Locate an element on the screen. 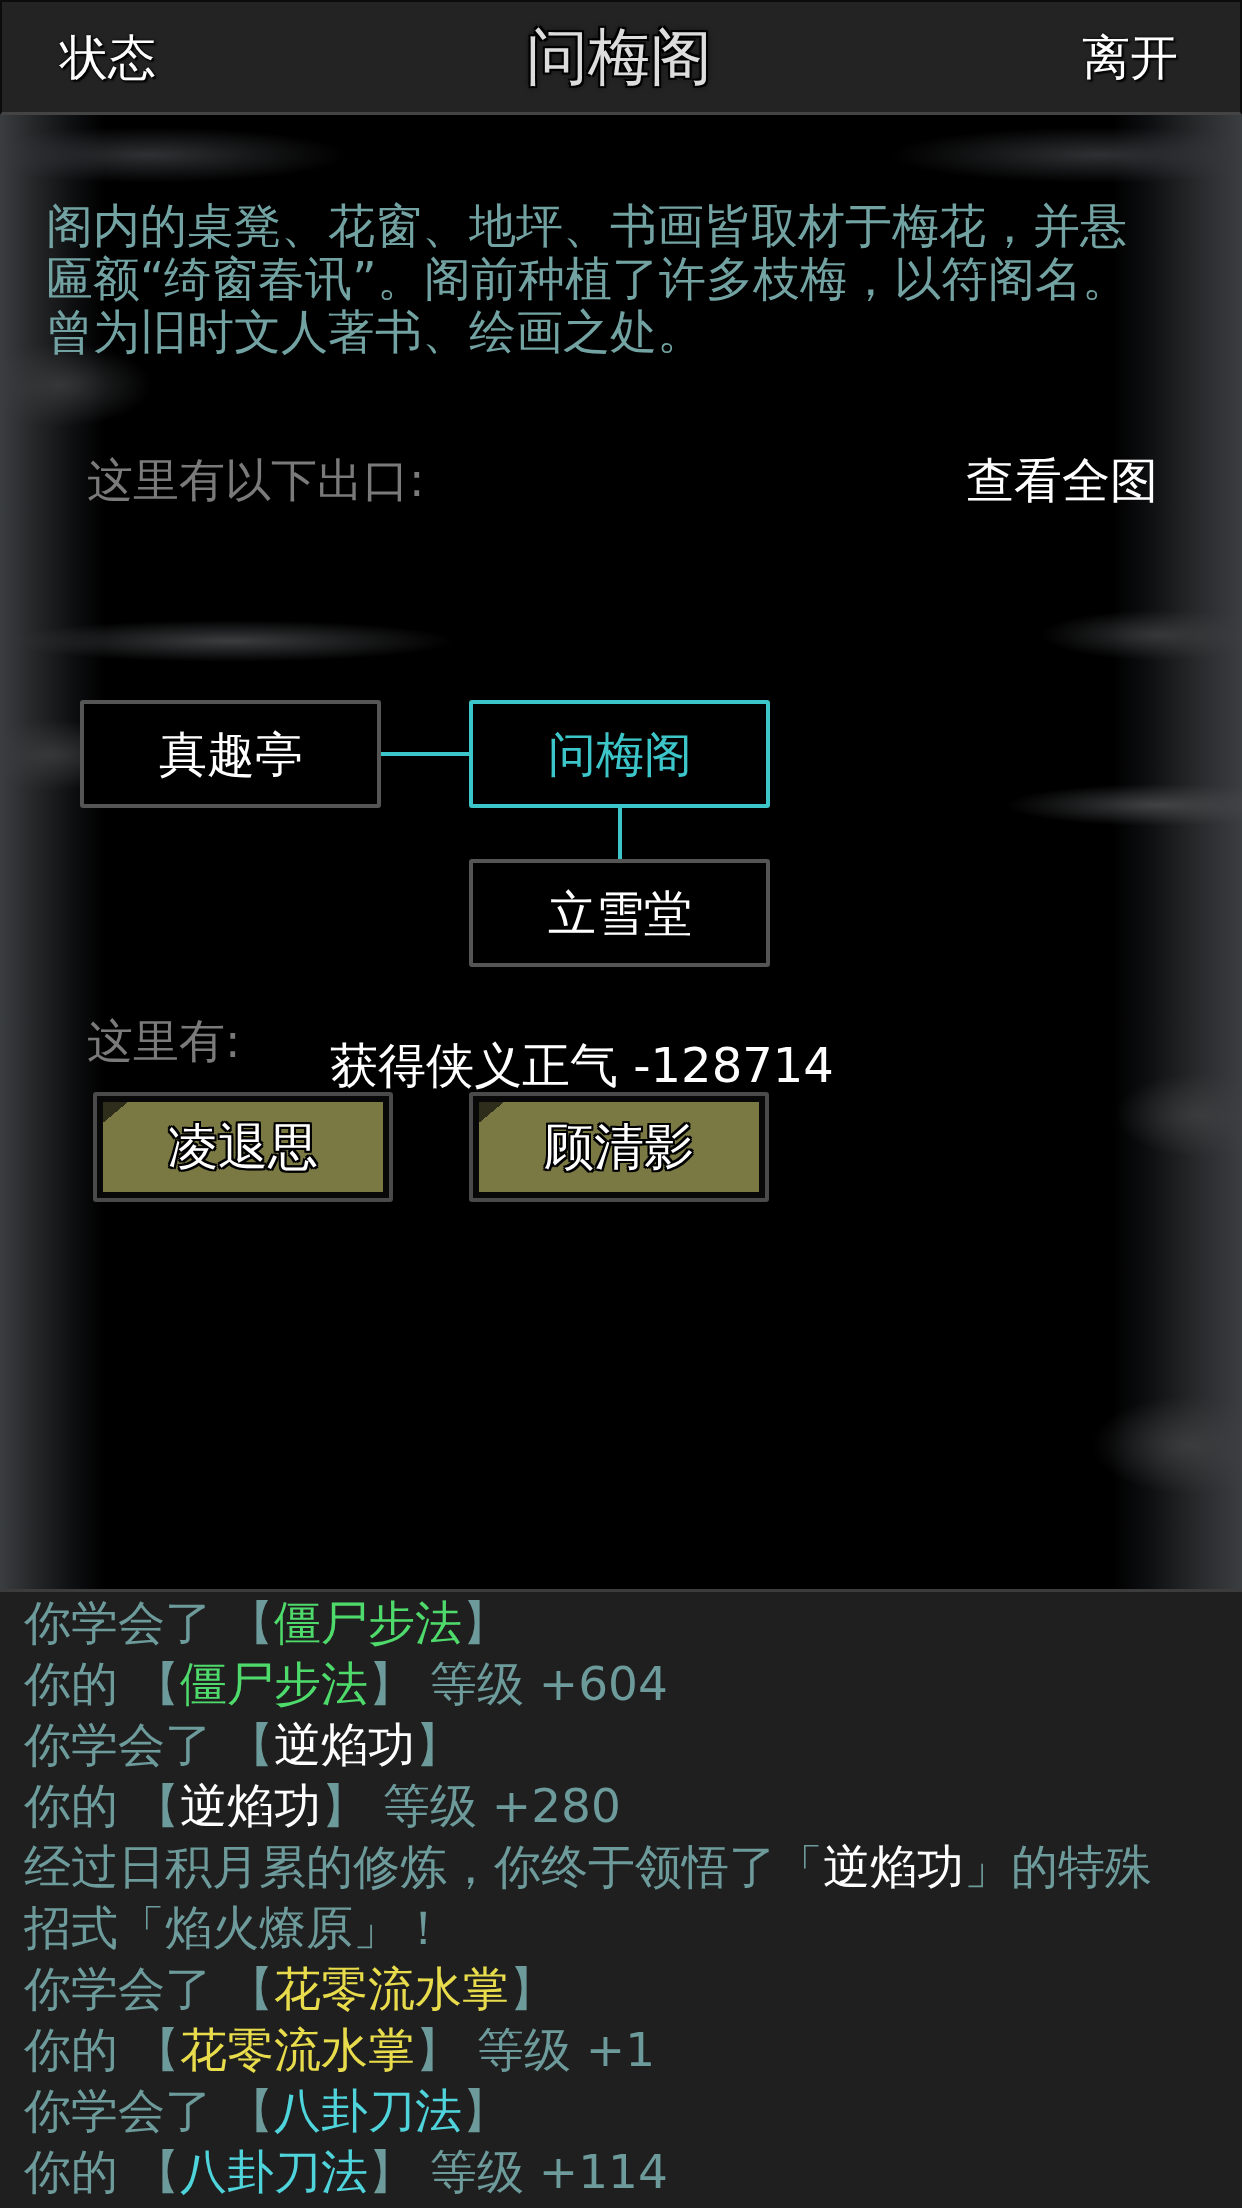 The image size is (1242, 2208). room-node: 立雪堂 is located at coordinates (619, 913).